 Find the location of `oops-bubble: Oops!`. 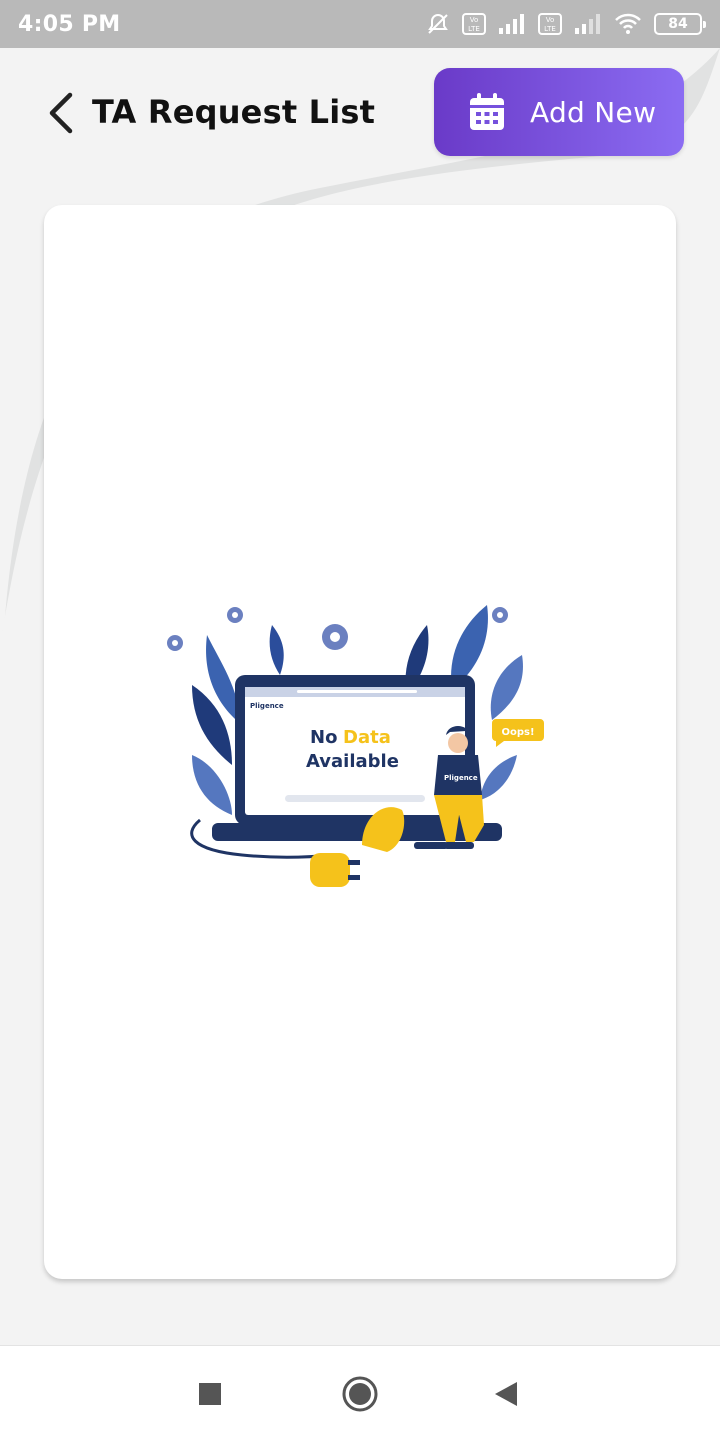

oops-bubble: Oops! is located at coordinates (518, 733).